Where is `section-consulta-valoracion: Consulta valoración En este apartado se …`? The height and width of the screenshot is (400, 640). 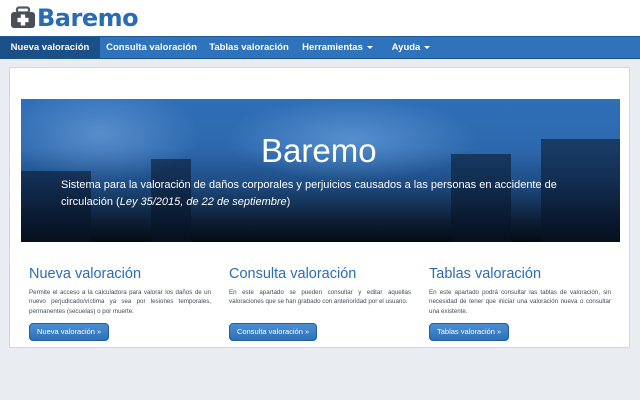
section-consulta-valoracion: Consulta valoración En este apartado se … is located at coordinates (320, 303).